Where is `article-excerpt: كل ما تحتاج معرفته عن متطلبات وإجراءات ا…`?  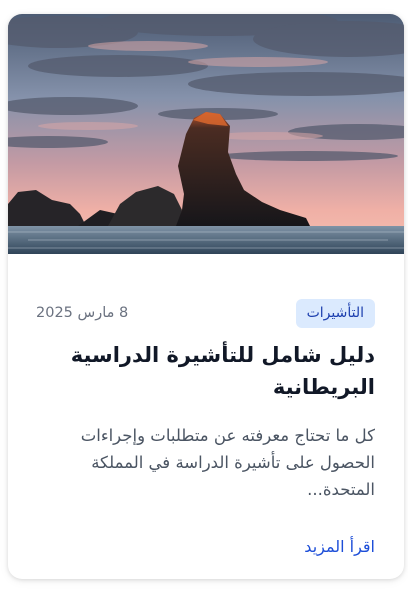 article-excerpt: كل ما تحتاج معرفته عن متطلبات وإجراءات ا… is located at coordinates (227, 462).